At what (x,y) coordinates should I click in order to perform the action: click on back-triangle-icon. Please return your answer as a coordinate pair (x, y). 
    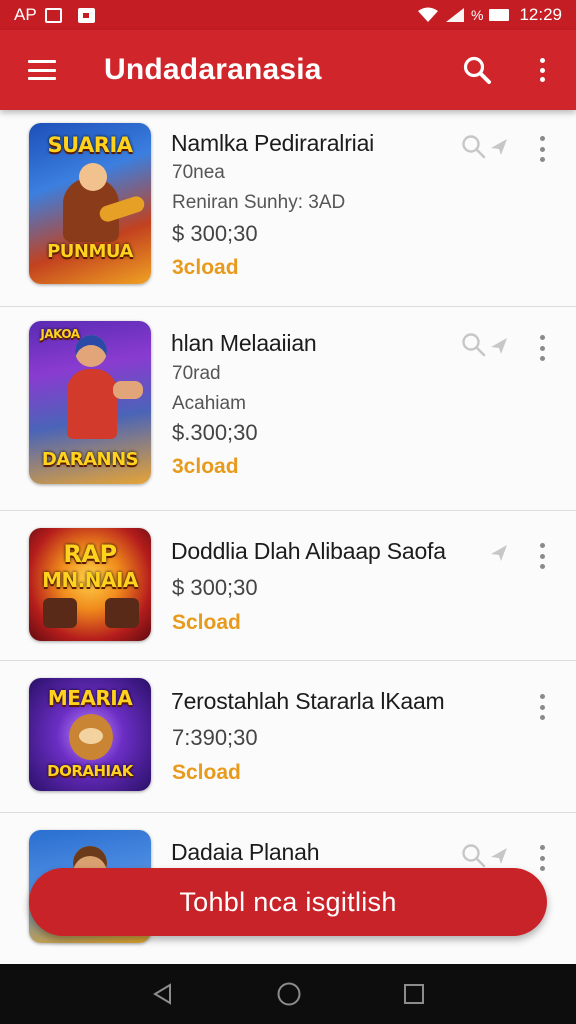
    Looking at the image, I should click on (163, 994).